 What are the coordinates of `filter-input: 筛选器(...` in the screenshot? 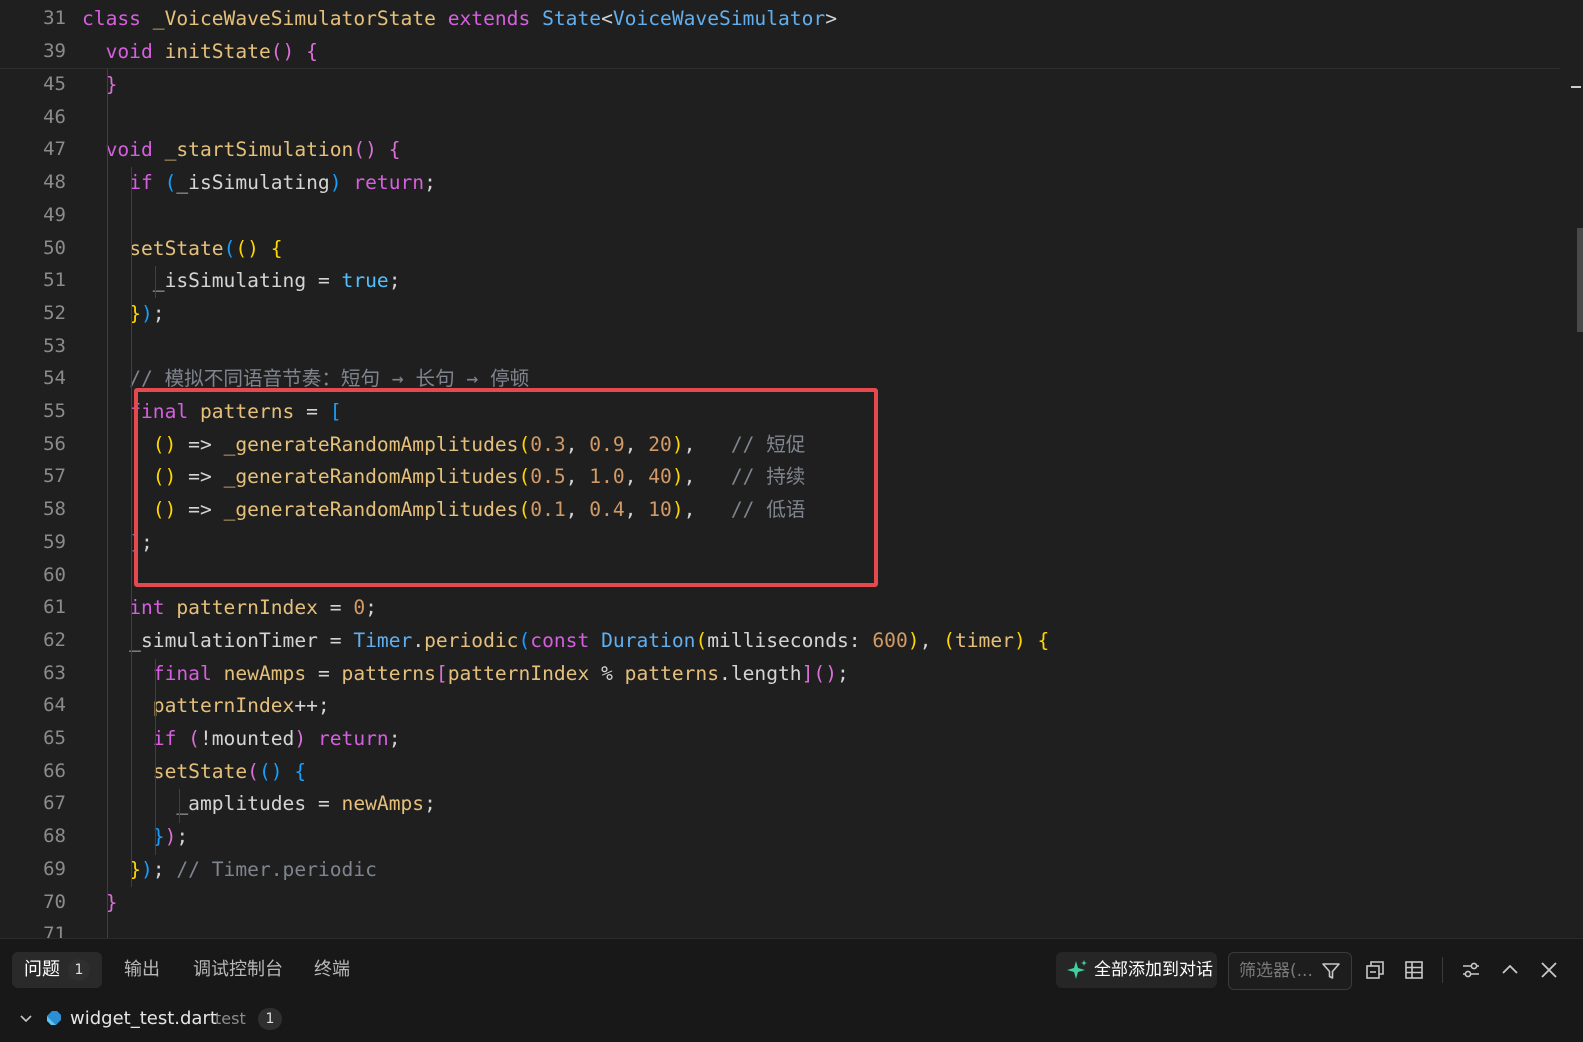 It's located at (1290, 971).